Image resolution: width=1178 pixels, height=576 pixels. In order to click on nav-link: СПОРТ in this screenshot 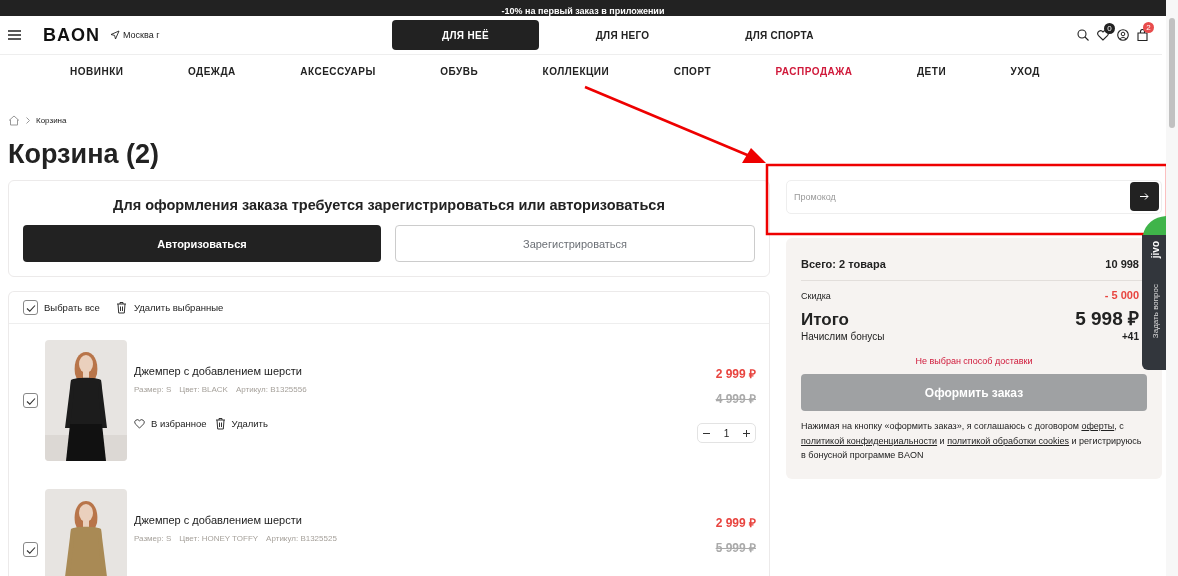, I will do `click(692, 71)`.